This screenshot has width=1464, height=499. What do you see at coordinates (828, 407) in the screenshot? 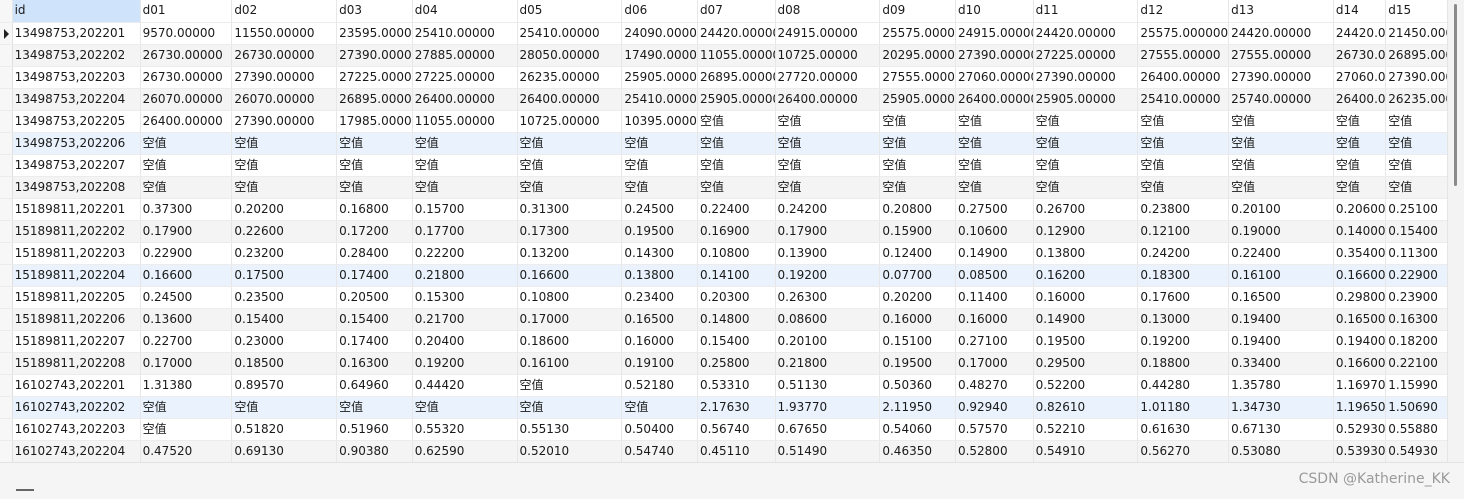
I see `table-cell: 1.93770` at bounding box center [828, 407].